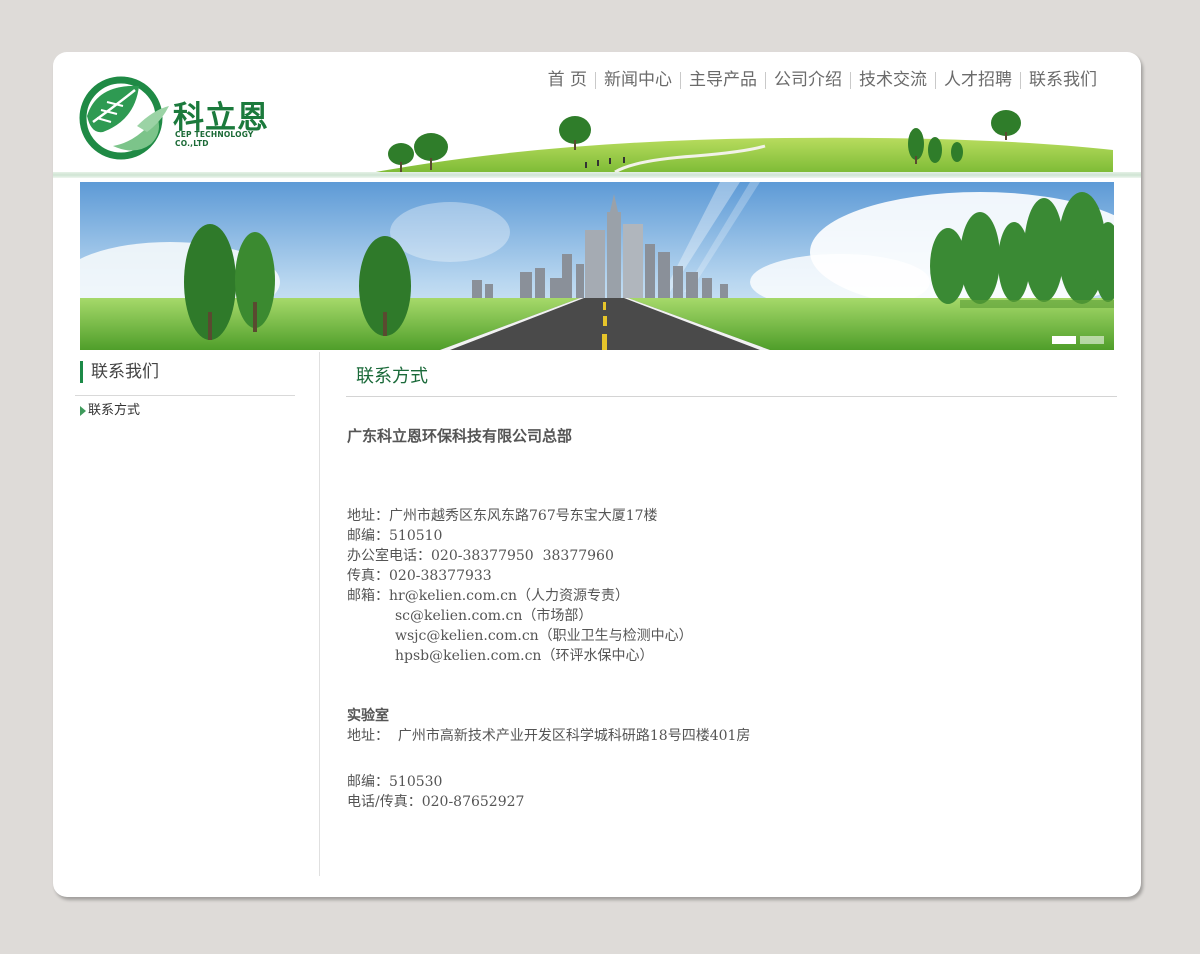  Describe the element at coordinates (549, 736) in the screenshot. I see `lab-address: 地址： 广州市高新技术产业开发区科学城科研路18号四楼401房` at that location.